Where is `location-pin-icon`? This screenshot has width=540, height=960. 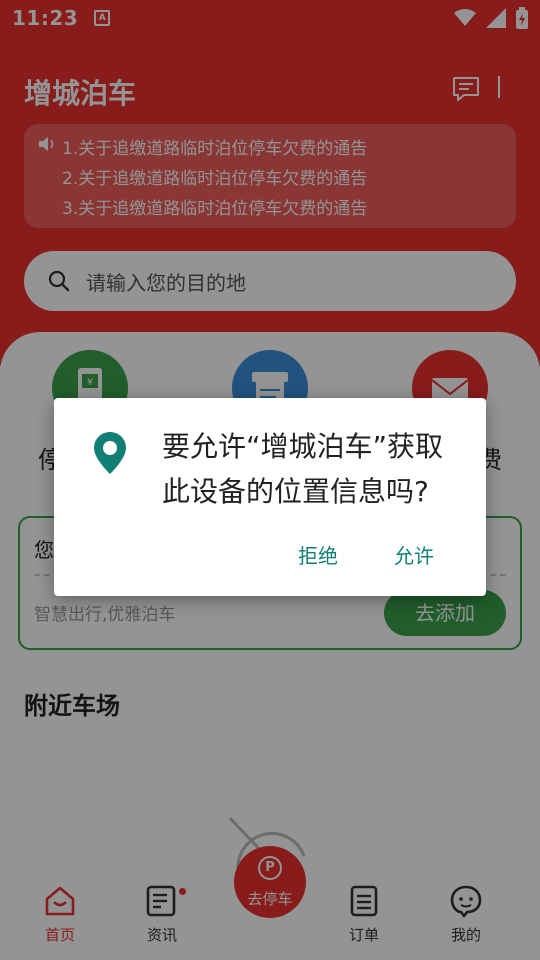 location-pin-icon is located at coordinates (110, 453).